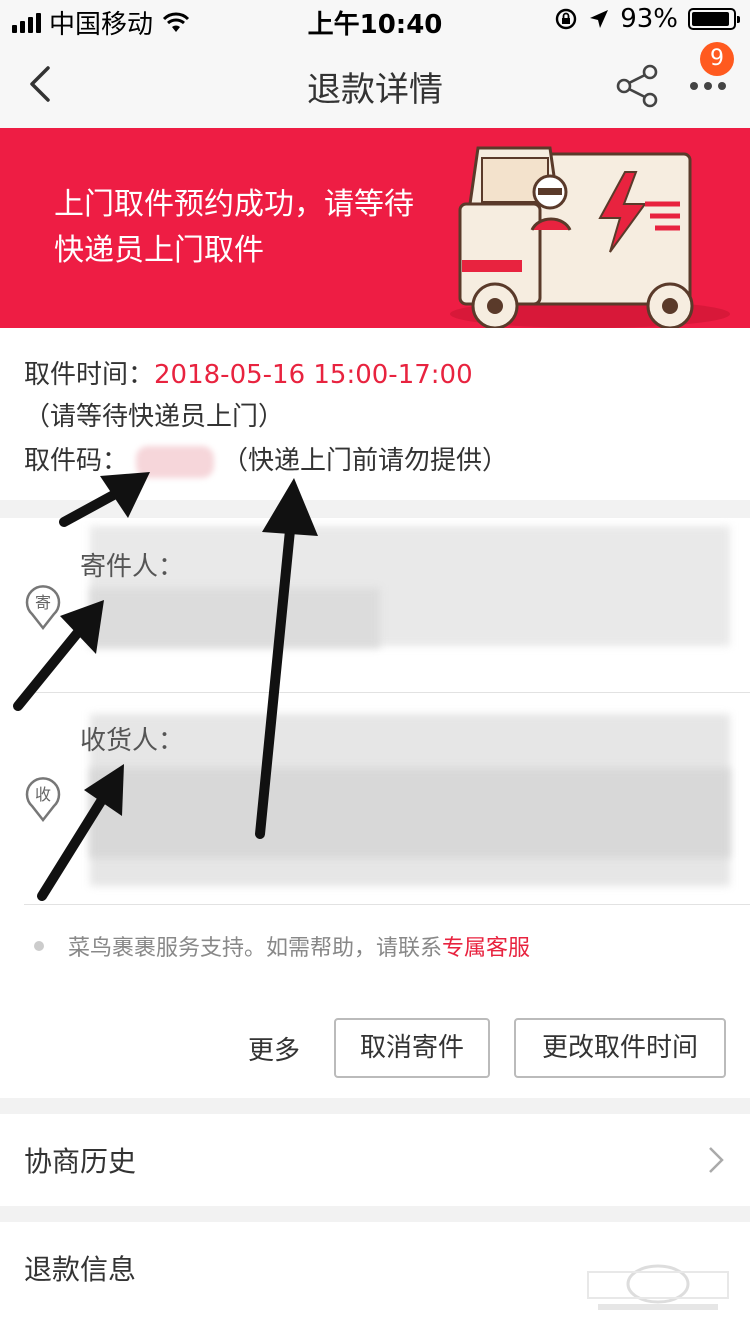 The width and height of the screenshot is (750, 1334). What do you see at coordinates (89, 375) in the screenshot?
I see `pickup-time-label: 取件时间：` at bounding box center [89, 375].